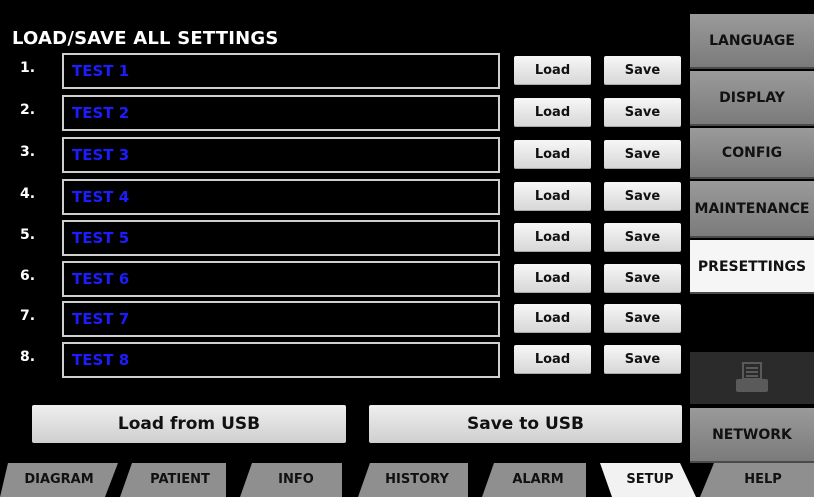 This screenshot has width=814, height=497. Describe the element at coordinates (281, 197) in the screenshot. I see `preset-name-field: TEST 4` at that location.